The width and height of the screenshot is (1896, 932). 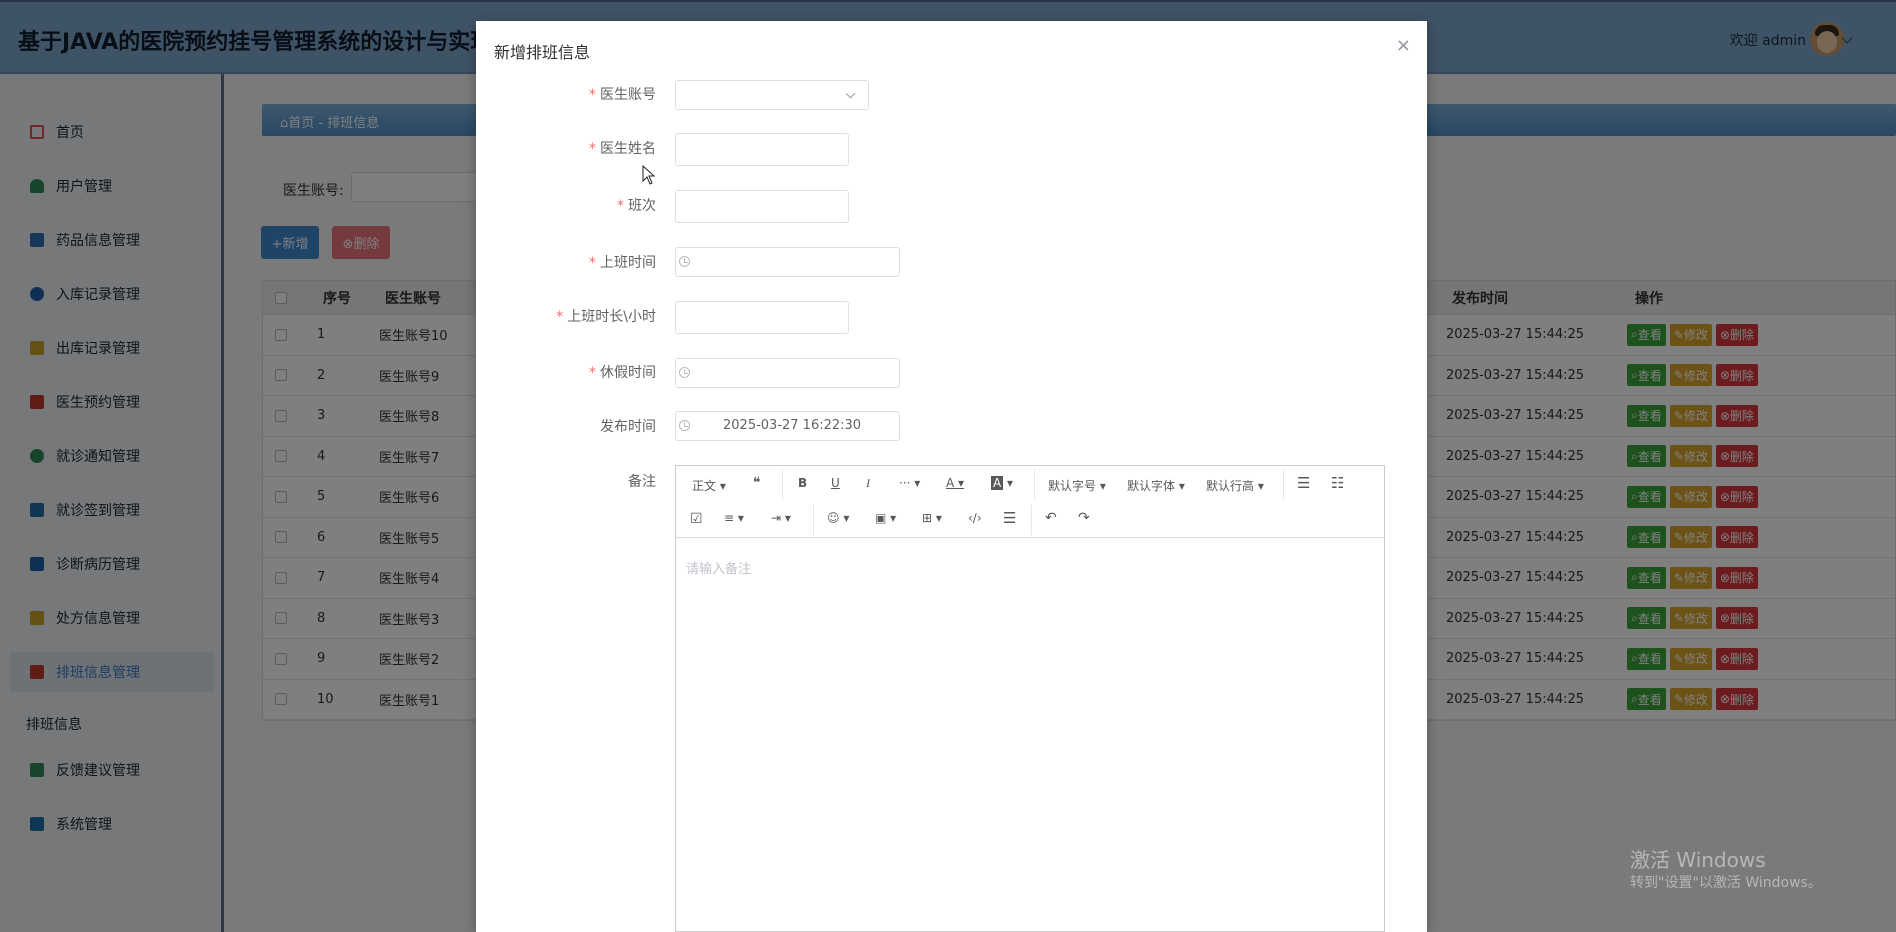 What do you see at coordinates (1051, 518) in the screenshot?
I see `undo-icon: ↶` at bounding box center [1051, 518].